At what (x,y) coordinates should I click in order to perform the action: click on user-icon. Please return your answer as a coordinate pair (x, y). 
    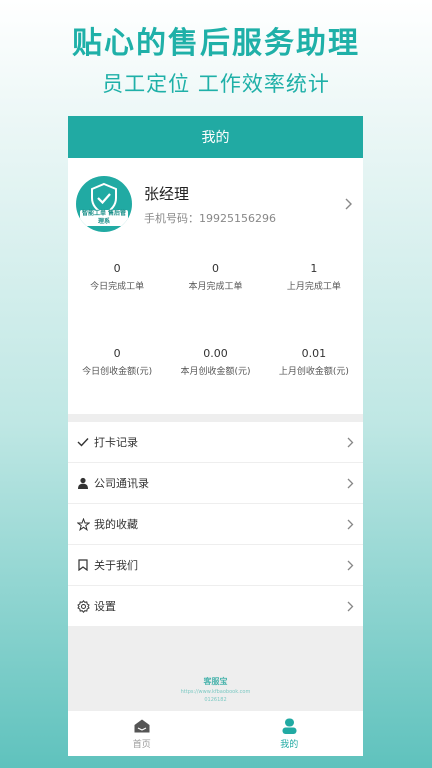
    Looking at the image, I should click on (289, 726).